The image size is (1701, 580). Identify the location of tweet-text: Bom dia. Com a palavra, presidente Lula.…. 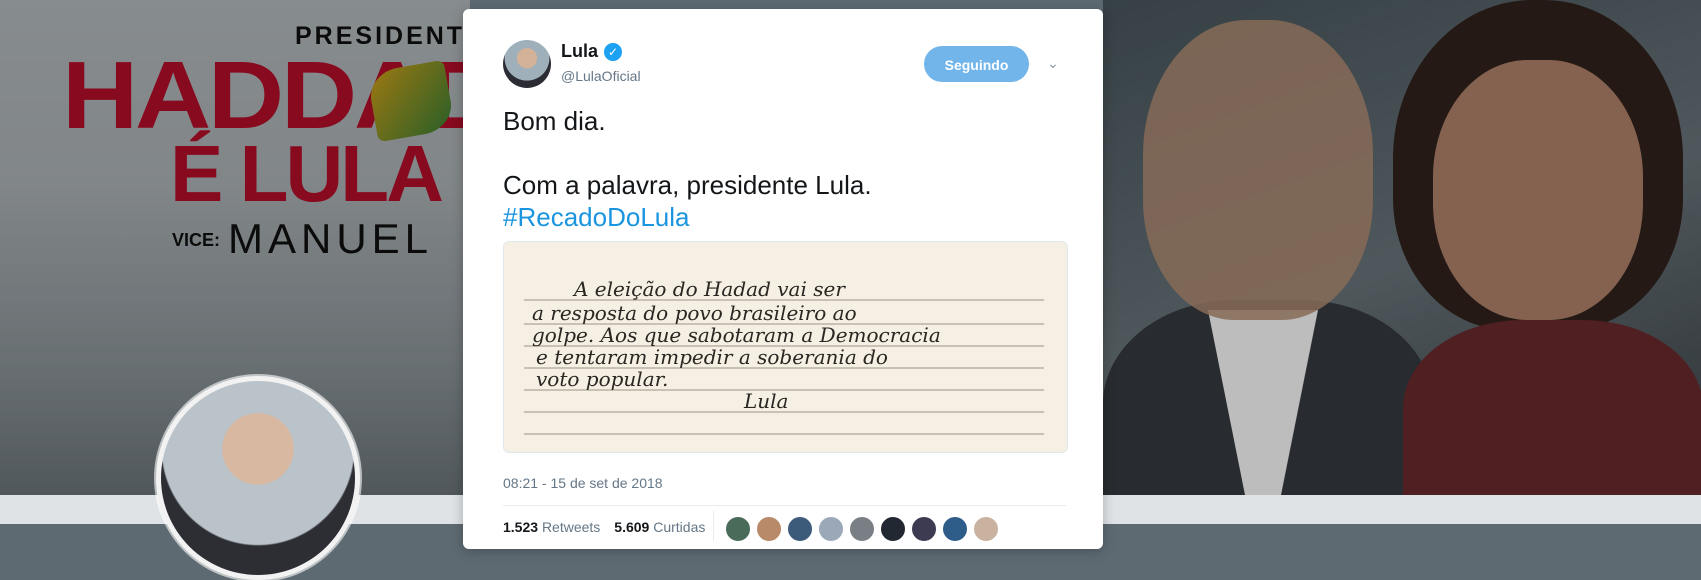
(788, 169).